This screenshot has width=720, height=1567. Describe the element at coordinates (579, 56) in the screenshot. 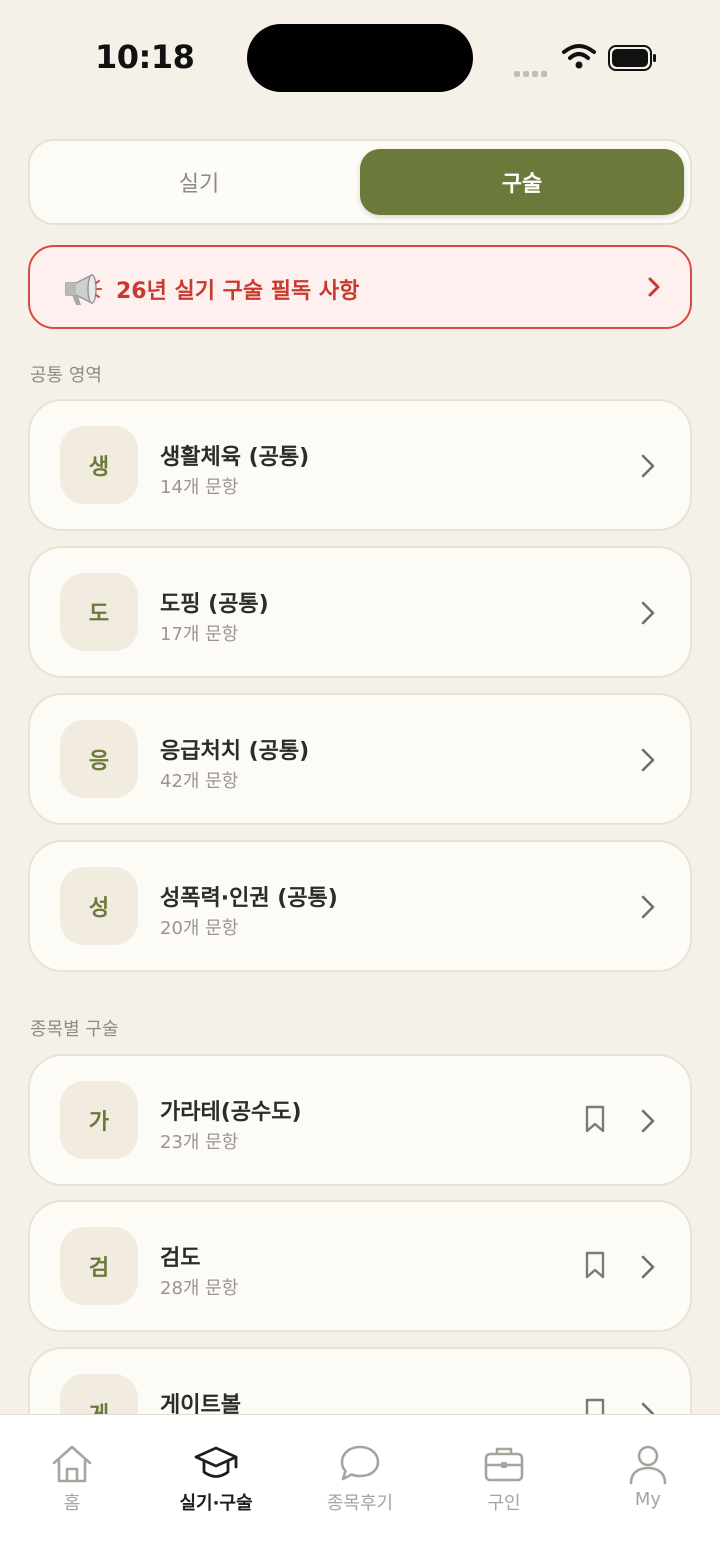

I see `wifi-icon` at that location.